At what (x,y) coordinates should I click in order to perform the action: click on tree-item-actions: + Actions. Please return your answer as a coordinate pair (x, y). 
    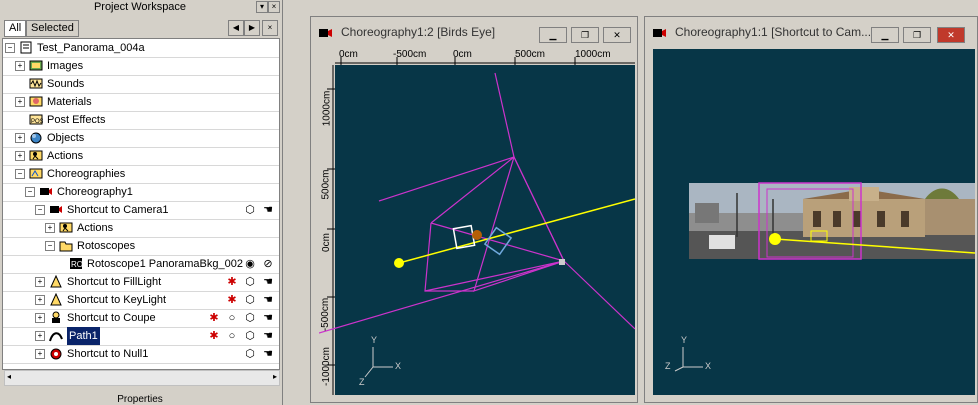
    Looking at the image, I should click on (141, 156).